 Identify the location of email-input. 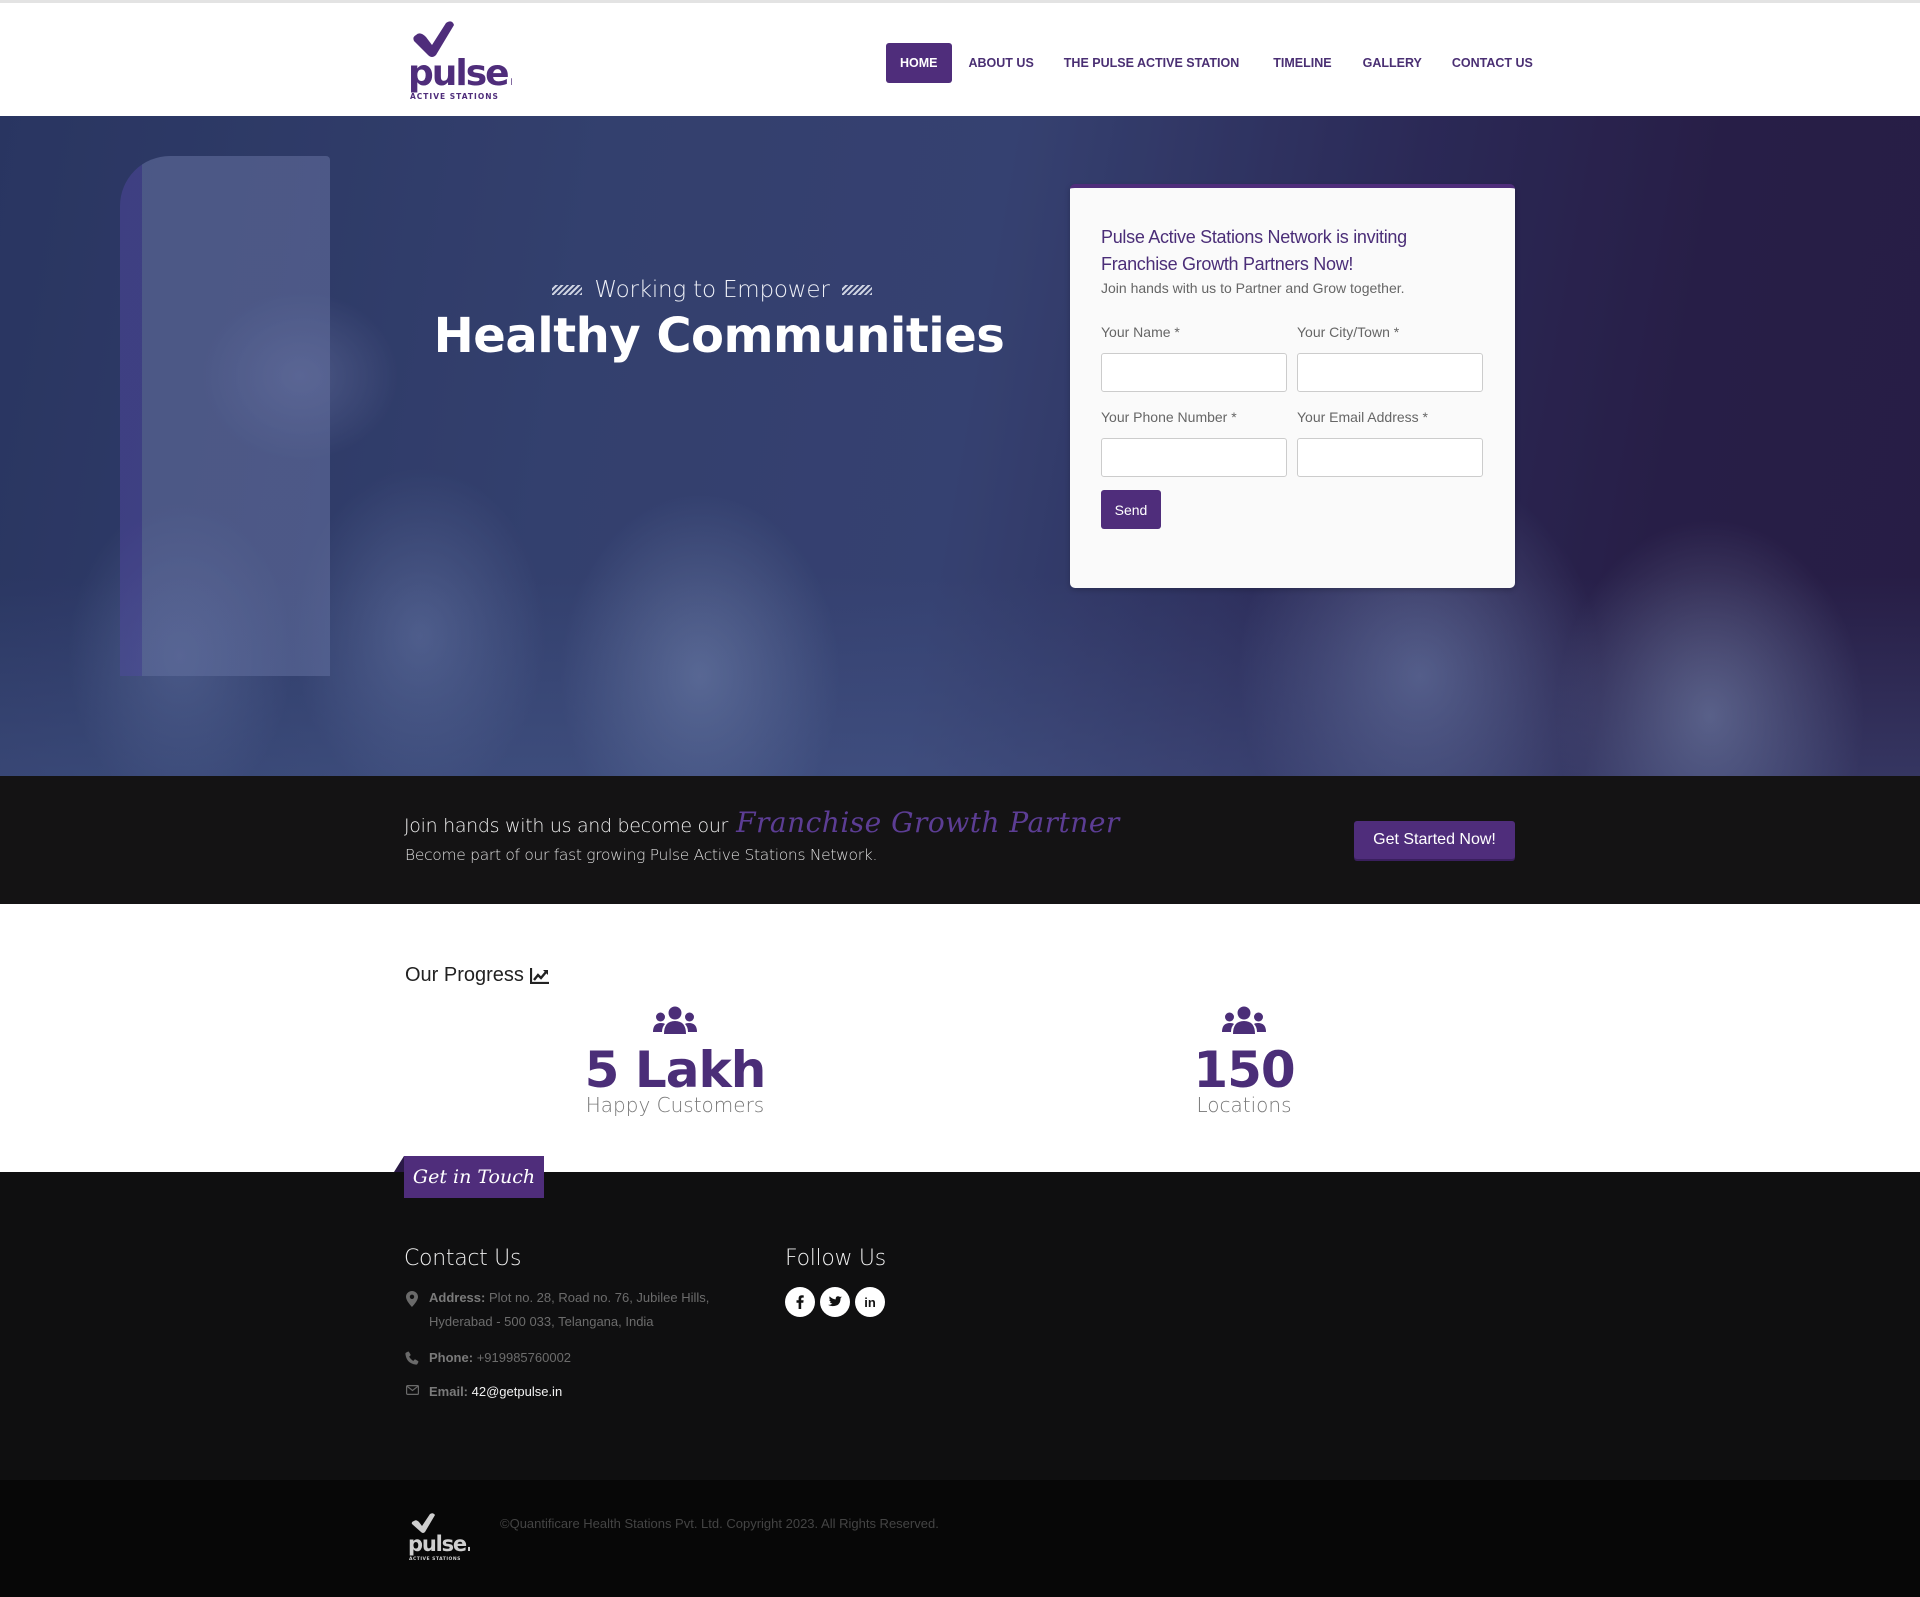
(1390, 457).